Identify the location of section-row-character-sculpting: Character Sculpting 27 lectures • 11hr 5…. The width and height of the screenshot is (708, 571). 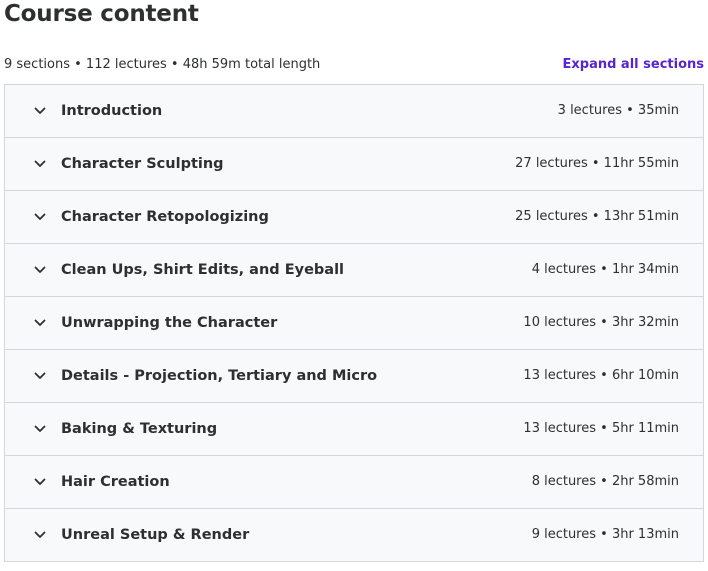
(354, 164).